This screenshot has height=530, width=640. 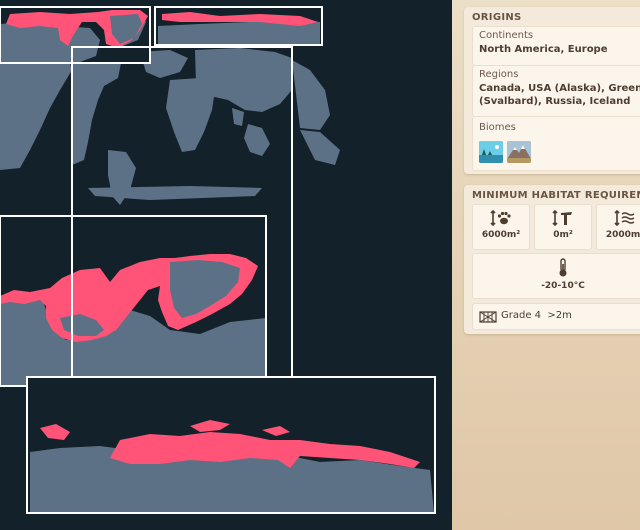 I want to click on regions-value-line2: (Svalbard), Russia, Iceland, so click(x=555, y=101).